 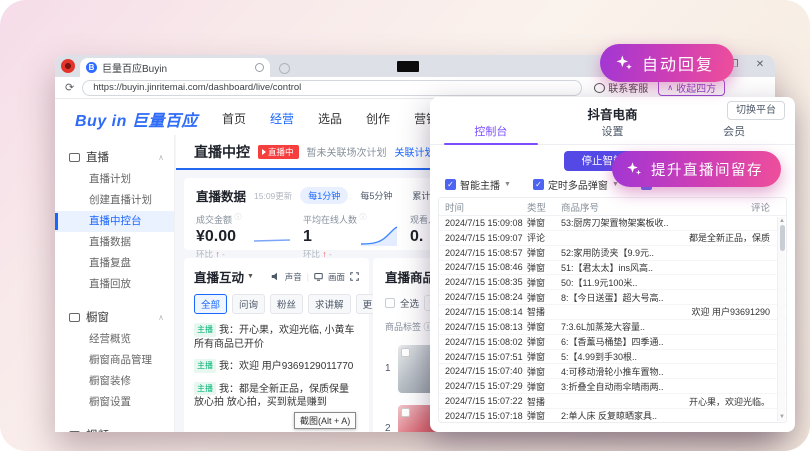 I want to click on link-plan-link: 关联计划, so click(x=415, y=151).